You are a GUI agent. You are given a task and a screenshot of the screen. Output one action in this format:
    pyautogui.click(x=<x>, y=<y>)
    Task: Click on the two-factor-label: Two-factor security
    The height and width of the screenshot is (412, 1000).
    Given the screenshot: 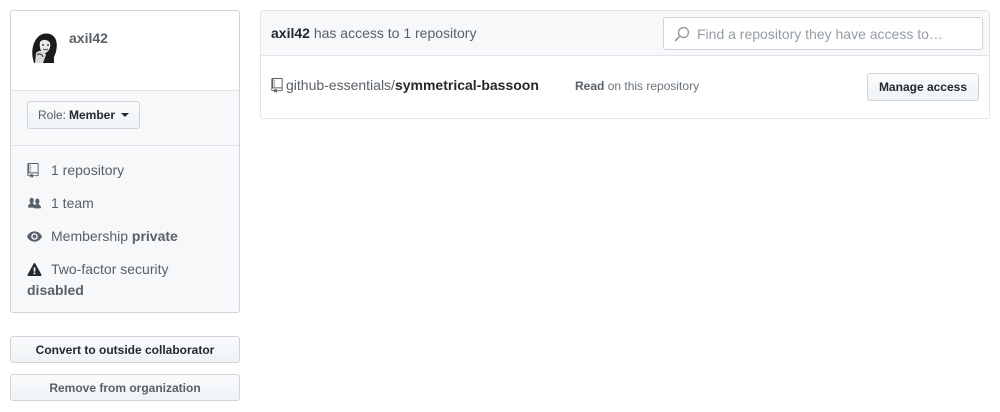 What is the action you would take?
    pyautogui.click(x=110, y=269)
    